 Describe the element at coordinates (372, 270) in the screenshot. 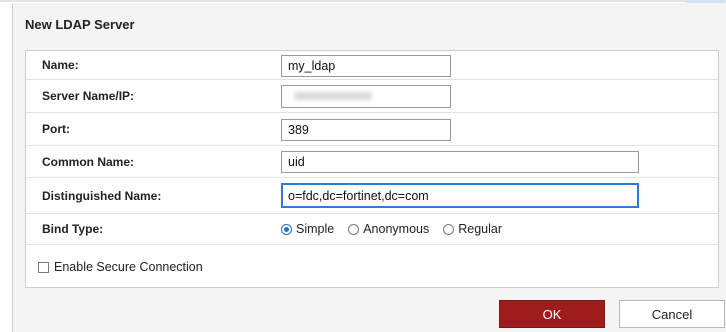

I see `secure-connection-row: Enable Secure Connection` at that location.